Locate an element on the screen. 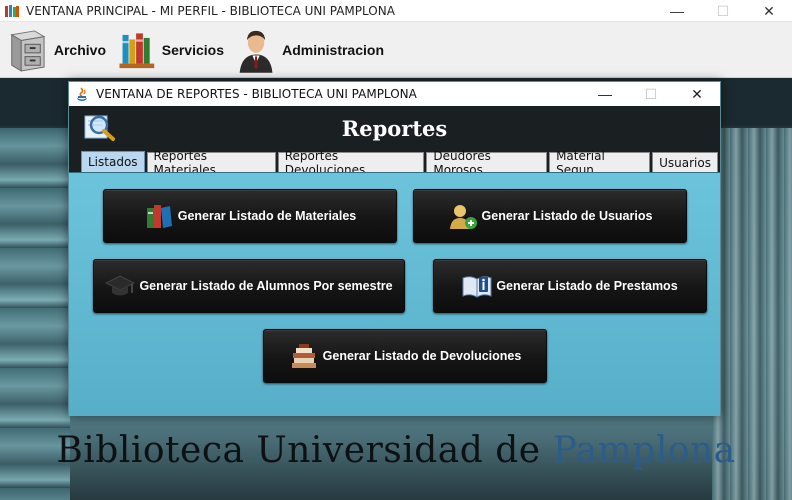 The height and width of the screenshot is (500, 792). dialog-close-button: ✕ is located at coordinates (697, 94).